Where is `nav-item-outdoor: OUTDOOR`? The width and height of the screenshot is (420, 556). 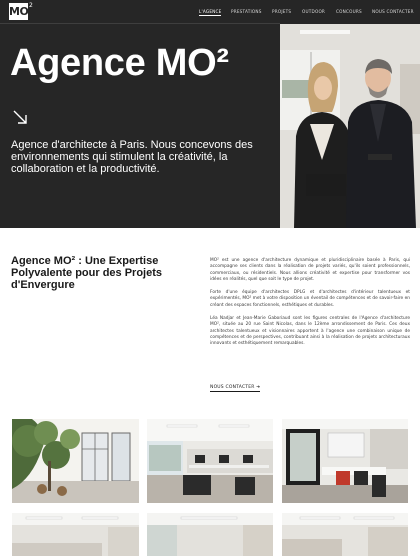 nav-item-outdoor: OUTDOOR is located at coordinates (313, 11).